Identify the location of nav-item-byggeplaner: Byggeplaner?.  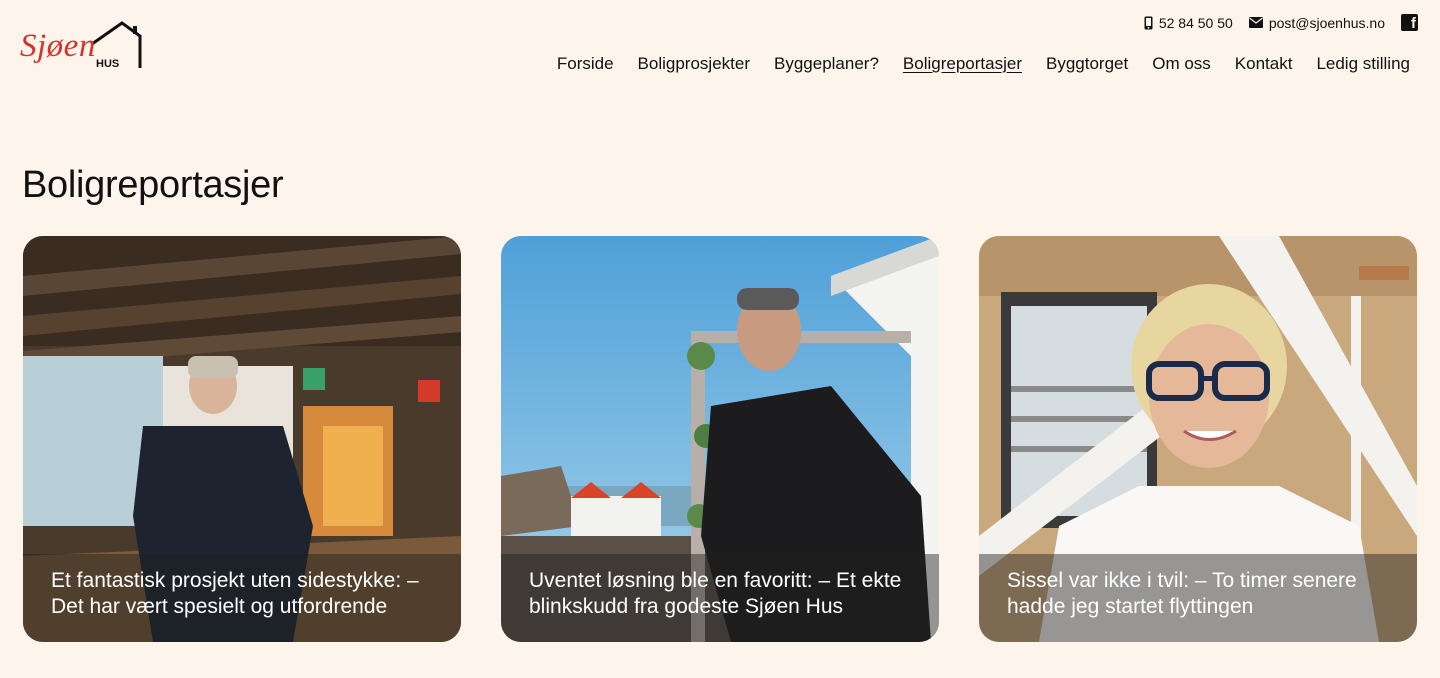
(826, 64).